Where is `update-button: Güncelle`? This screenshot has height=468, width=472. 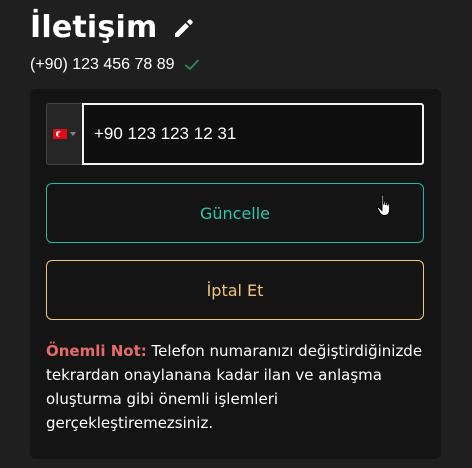
update-button: Güncelle is located at coordinates (235, 213).